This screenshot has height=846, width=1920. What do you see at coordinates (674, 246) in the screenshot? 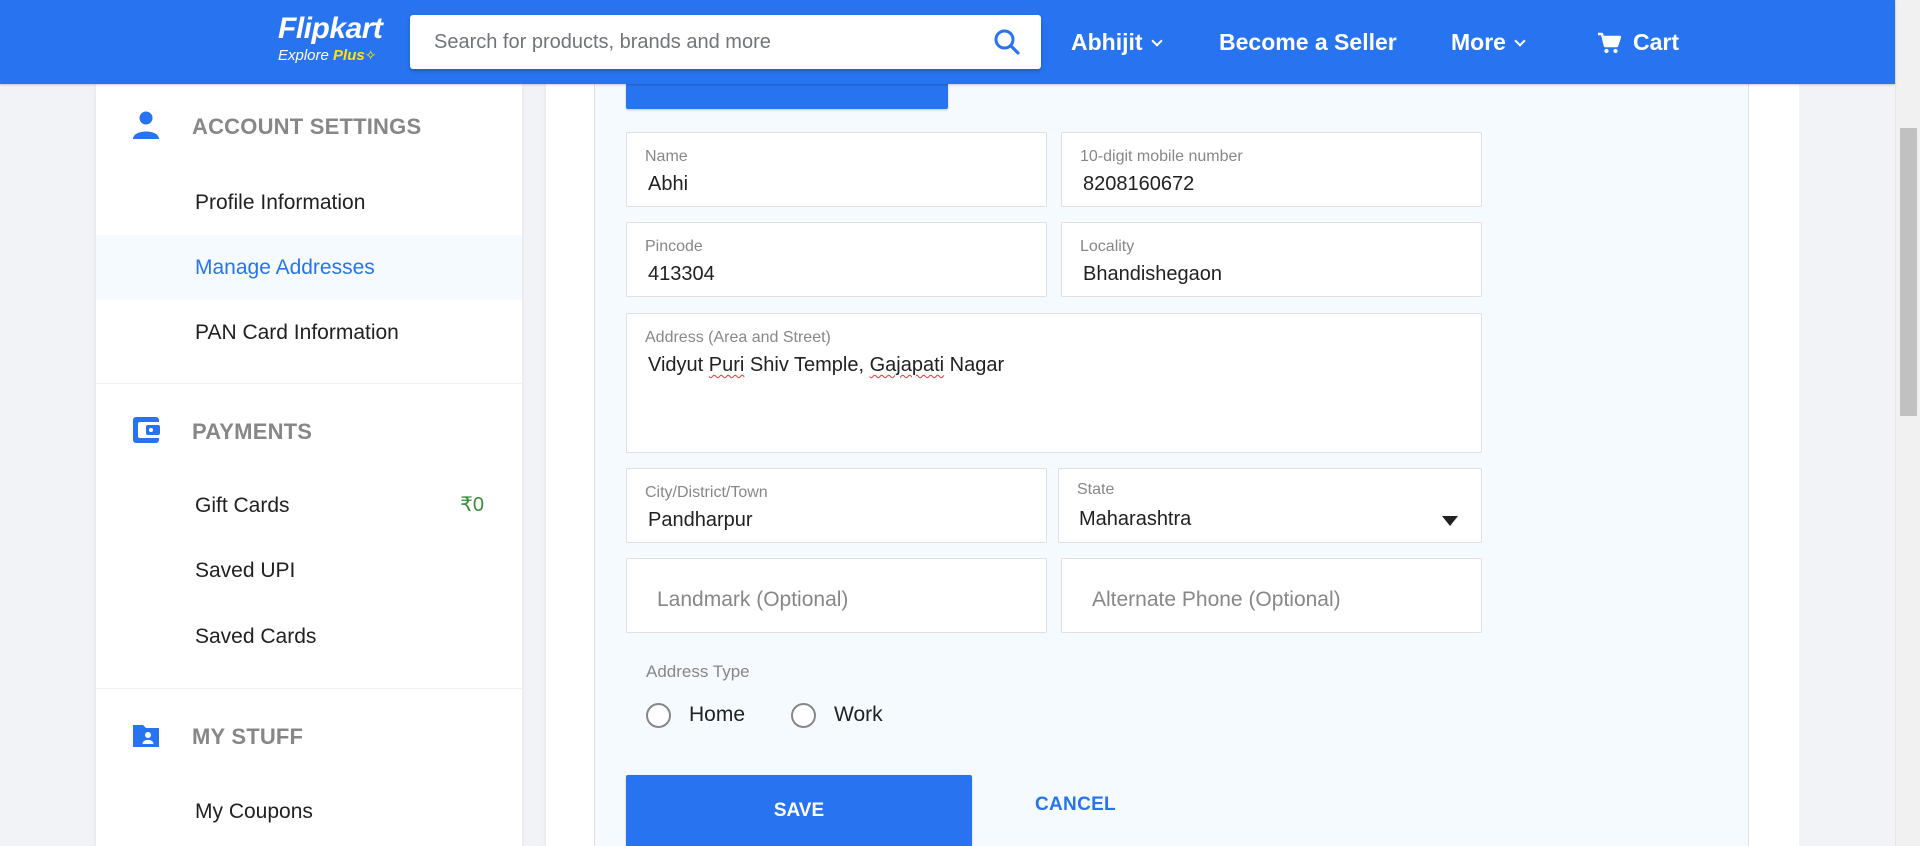
I see `field-label: Pincode` at bounding box center [674, 246].